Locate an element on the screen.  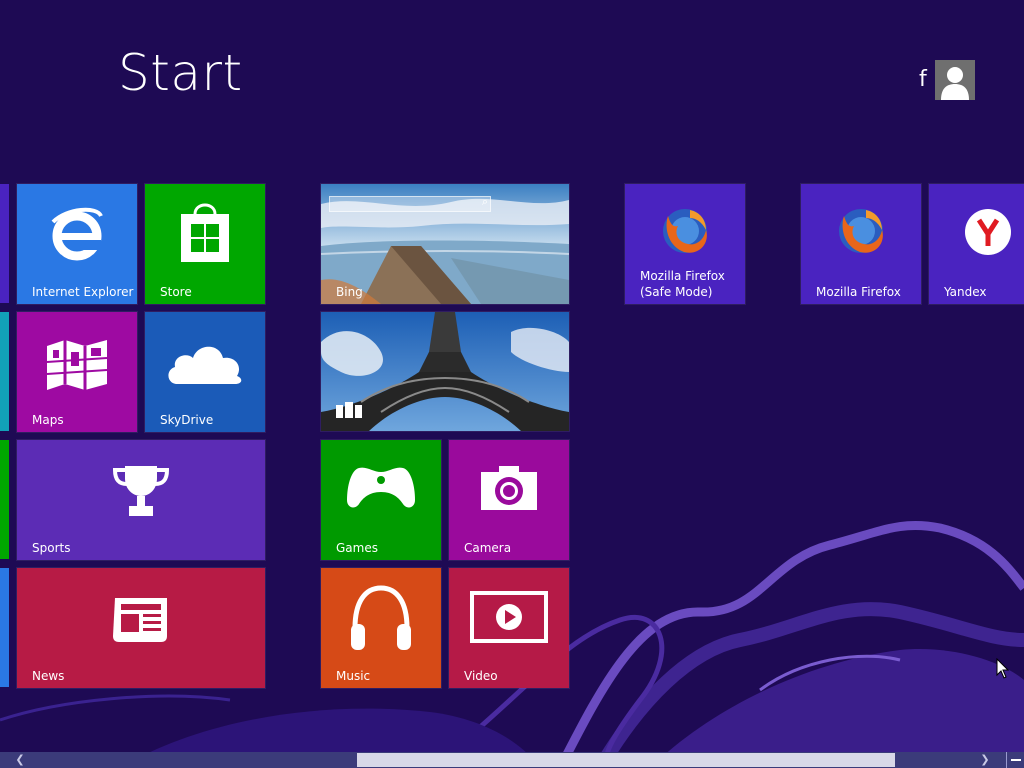
tile-yandex: Yandex is located at coordinates (976, 244).